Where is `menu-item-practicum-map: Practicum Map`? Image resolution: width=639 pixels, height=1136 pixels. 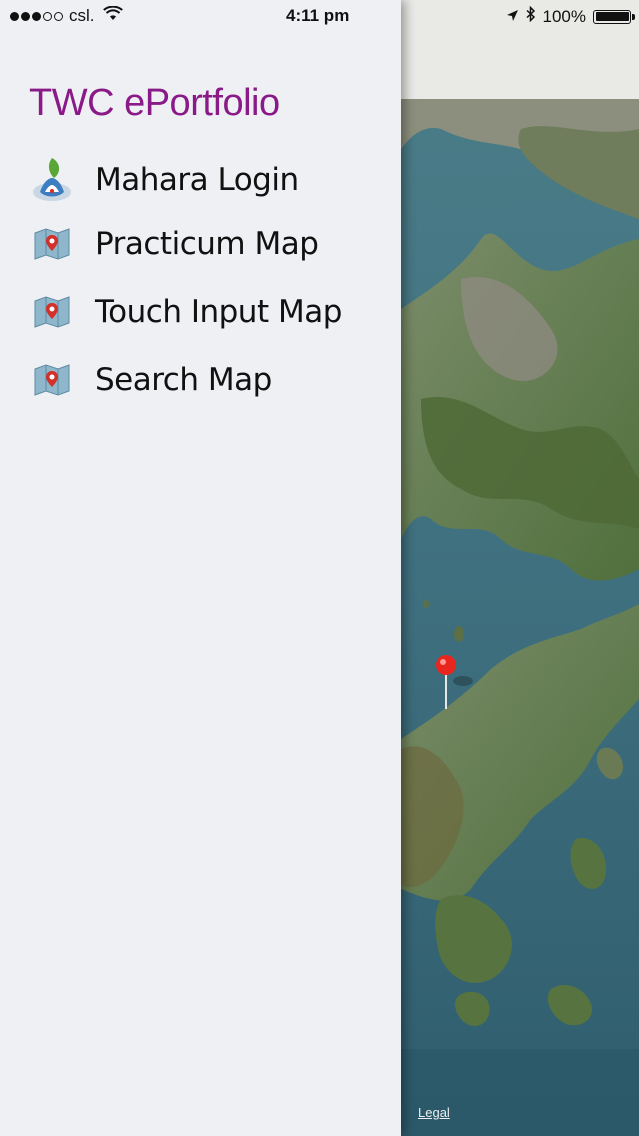
menu-item-practicum-map: Practicum Map is located at coordinates (210, 244).